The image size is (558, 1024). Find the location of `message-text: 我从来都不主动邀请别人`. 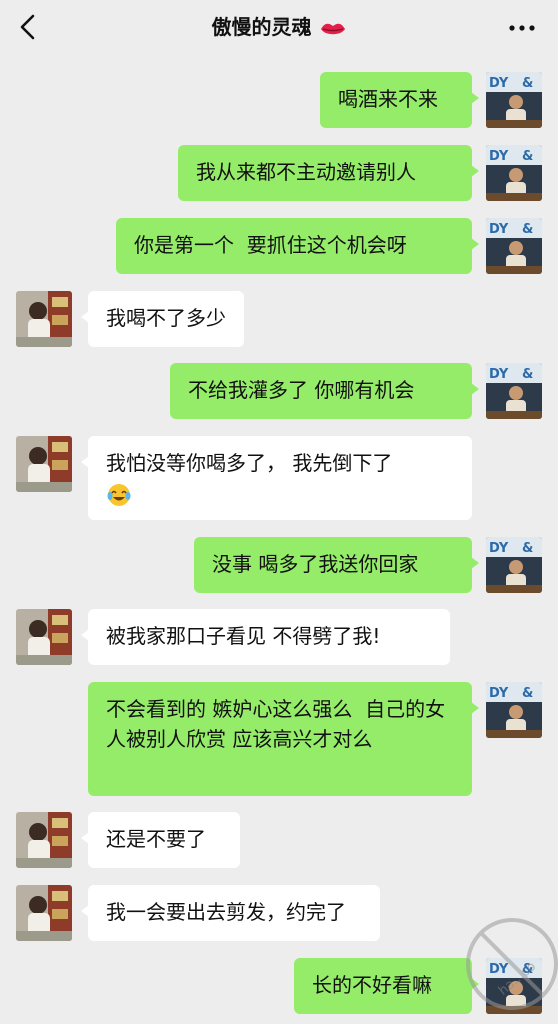

message-text: 我从来都不主动邀请别人 is located at coordinates (306, 172).